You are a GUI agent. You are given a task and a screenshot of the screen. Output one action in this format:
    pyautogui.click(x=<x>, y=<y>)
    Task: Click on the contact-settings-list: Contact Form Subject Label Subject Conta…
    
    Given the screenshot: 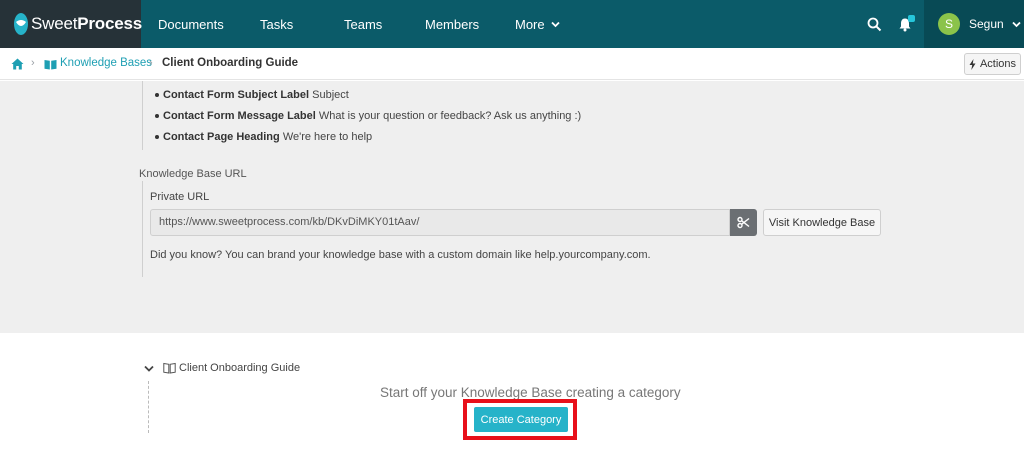 What is the action you would take?
    pyautogui.click(x=361, y=115)
    